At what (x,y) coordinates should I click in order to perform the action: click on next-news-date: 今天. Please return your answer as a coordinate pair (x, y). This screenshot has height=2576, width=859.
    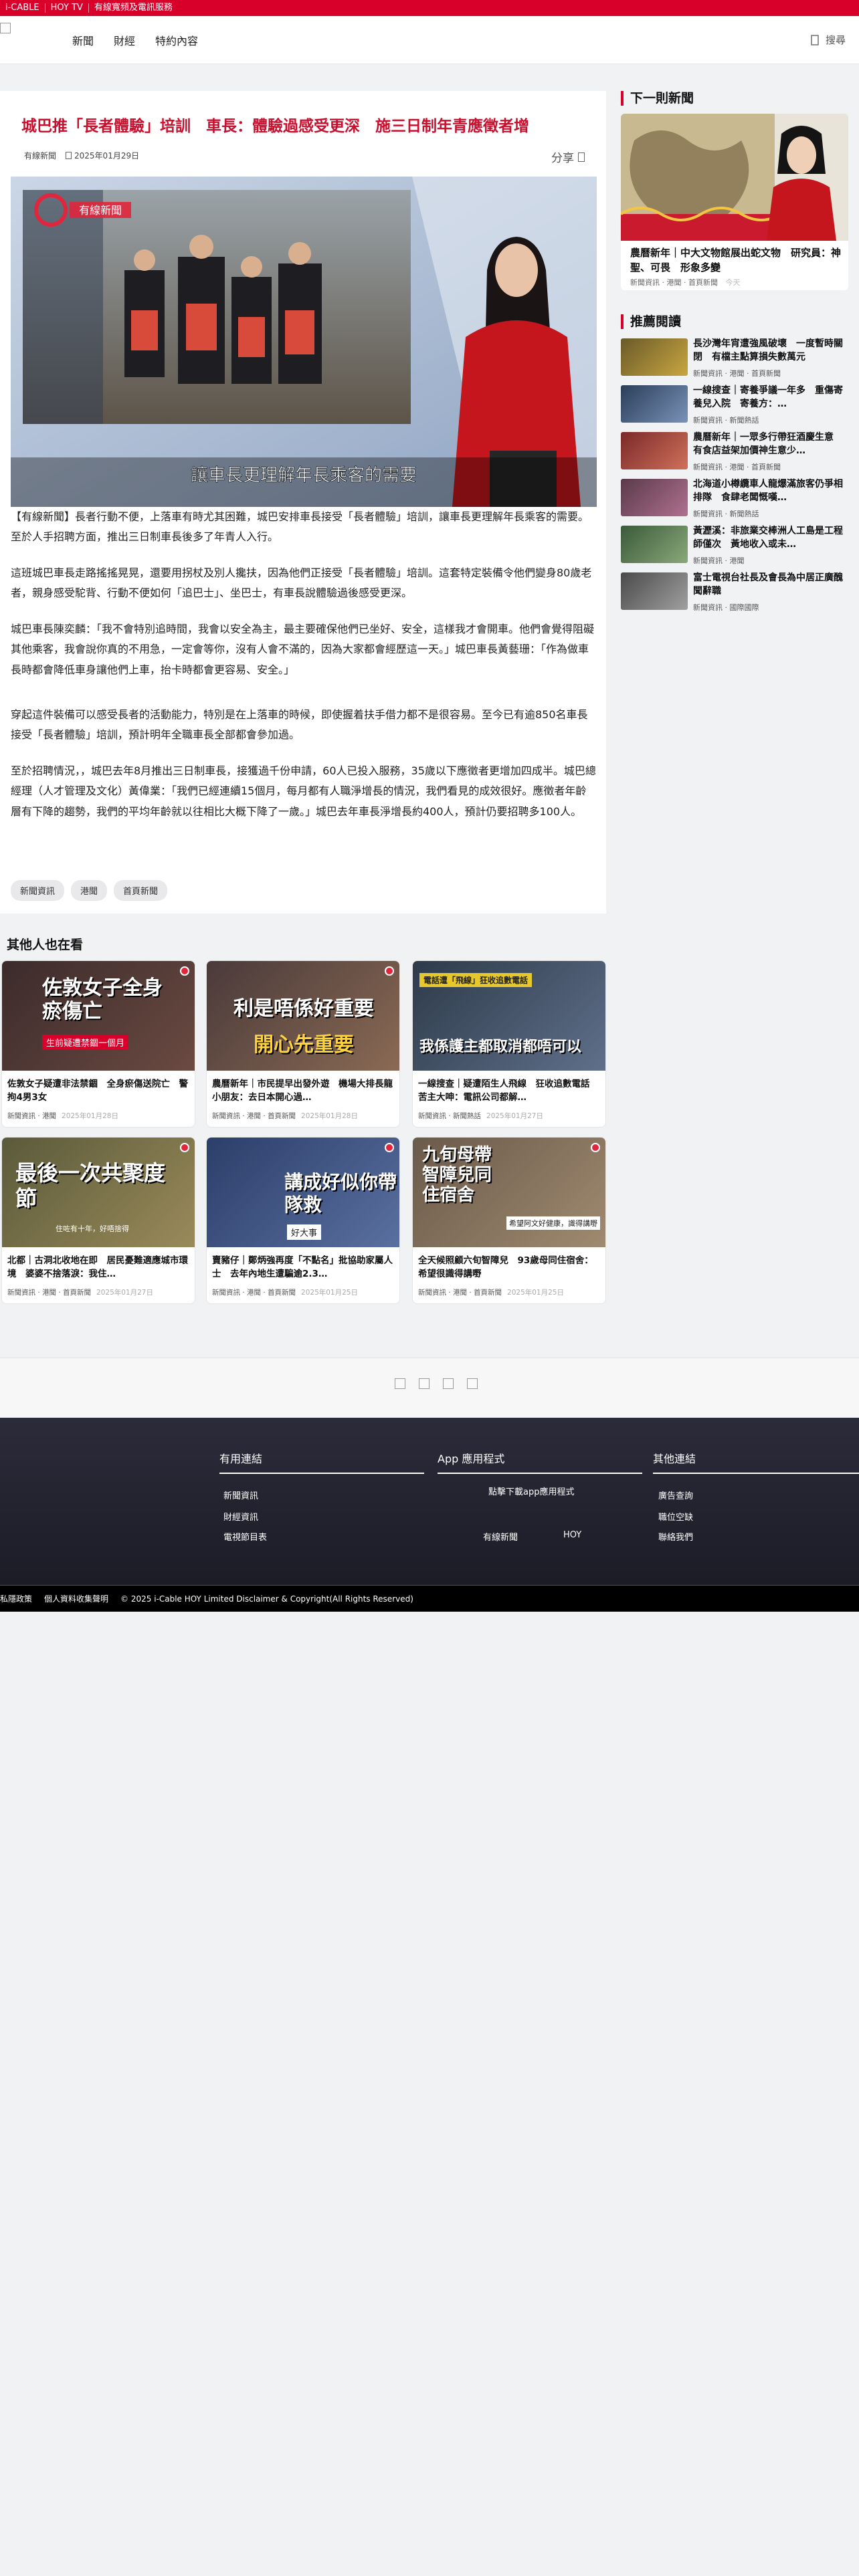
    Looking at the image, I should click on (733, 282).